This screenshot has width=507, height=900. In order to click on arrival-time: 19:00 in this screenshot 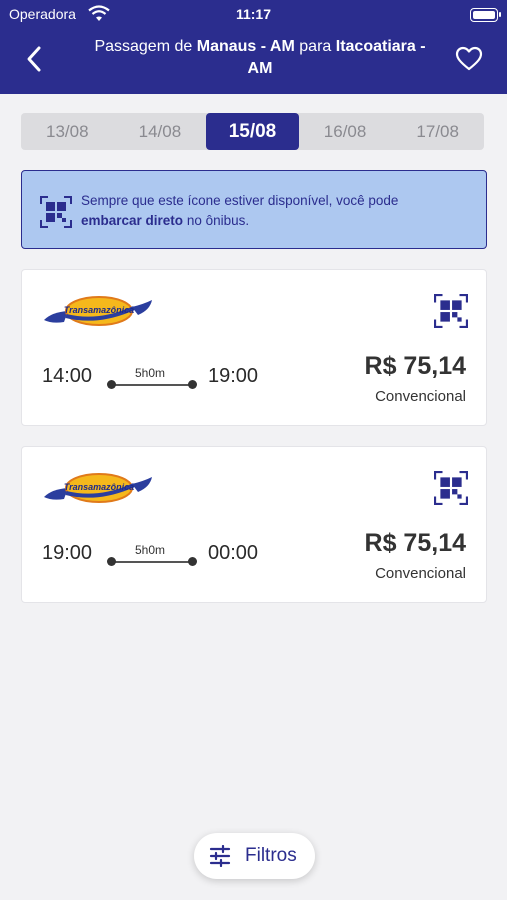, I will do `click(233, 376)`.